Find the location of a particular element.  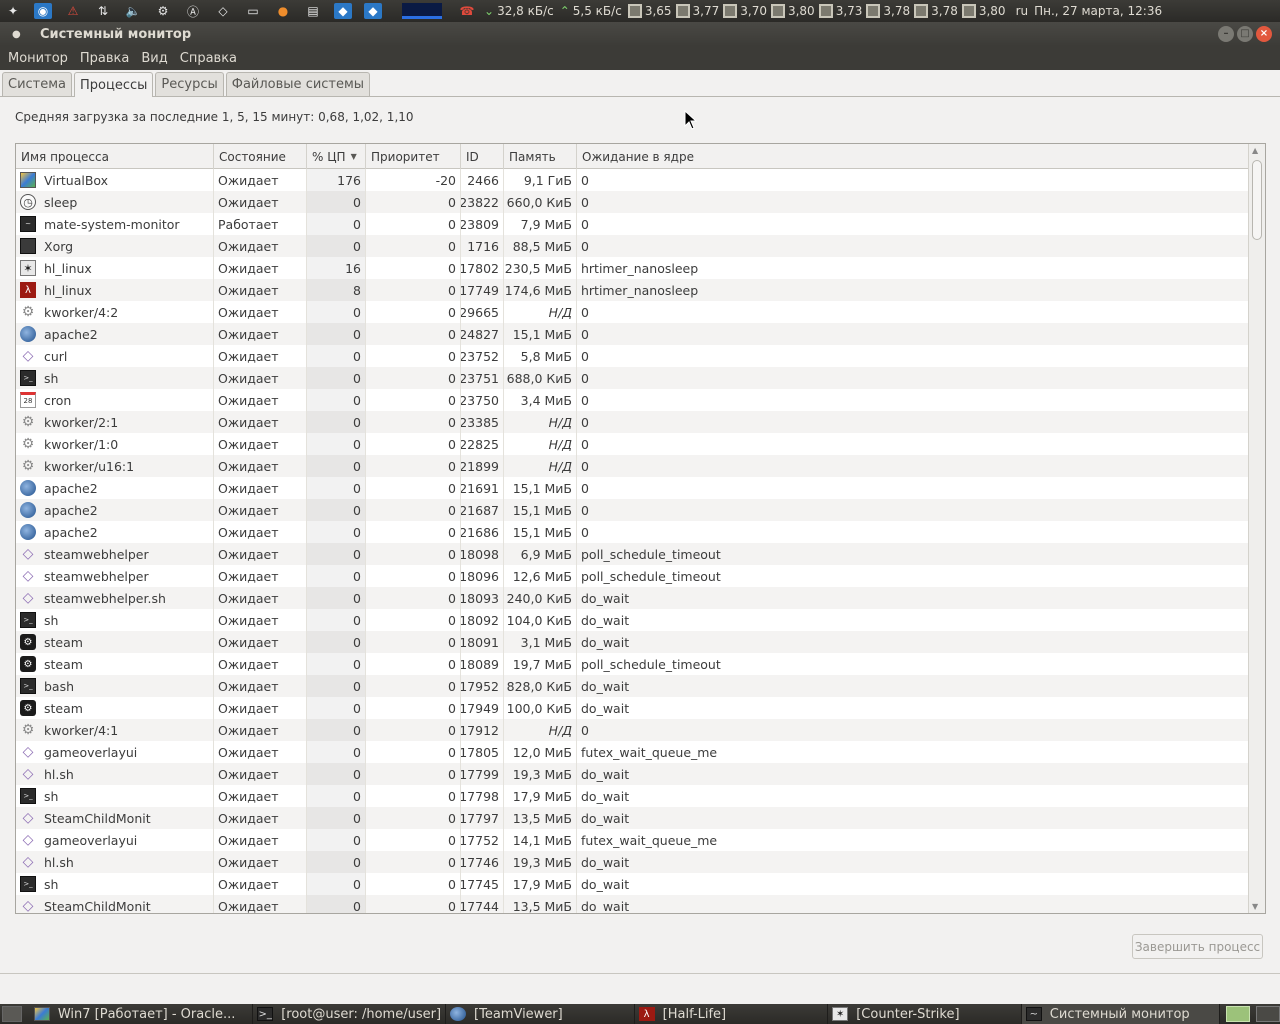

accessibility-icon: Ⓐ is located at coordinates (193, 11).